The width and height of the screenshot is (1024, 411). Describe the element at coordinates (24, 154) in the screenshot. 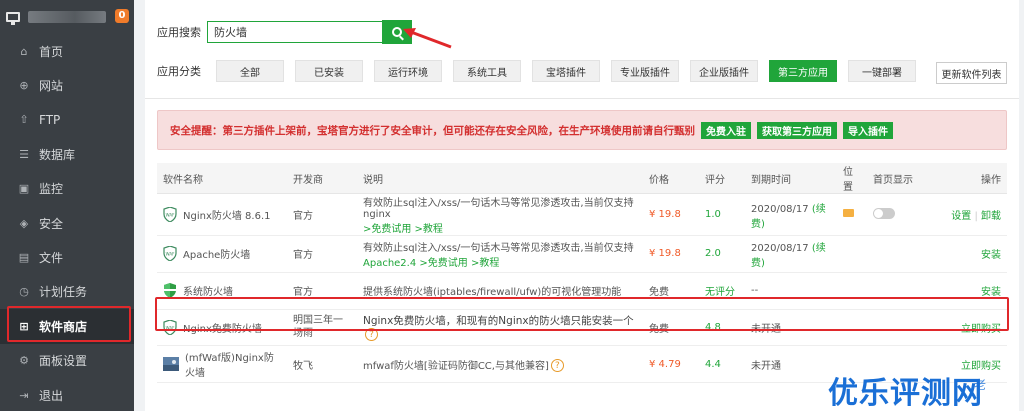

I see `database-icon: ☰` at that location.